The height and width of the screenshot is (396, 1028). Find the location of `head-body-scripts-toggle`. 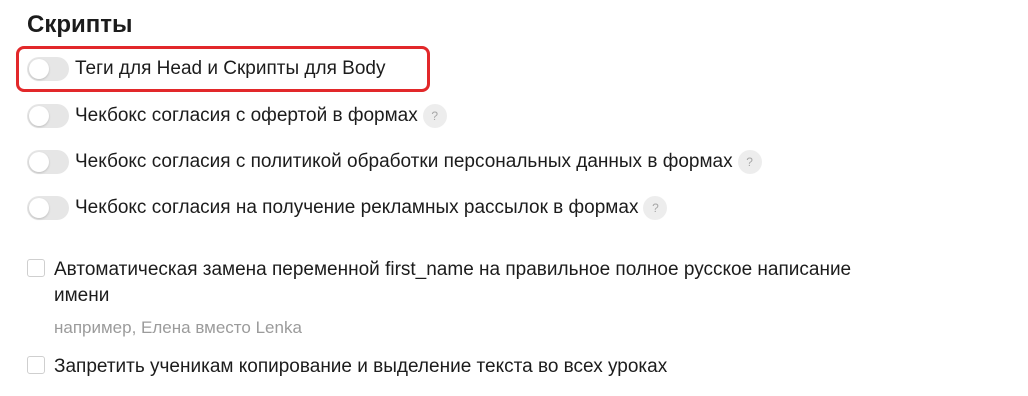

head-body-scripts-toggle is located at coordinates (48, 69).